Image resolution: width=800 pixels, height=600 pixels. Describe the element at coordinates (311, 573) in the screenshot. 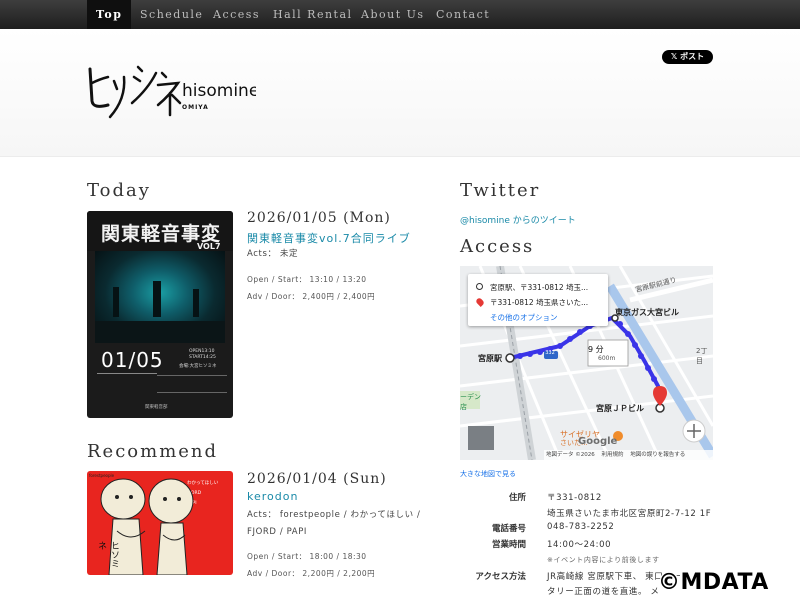

I see `recommend-event-adv-door: Adv / Door： 2,200円 / 2,200円` at that location.